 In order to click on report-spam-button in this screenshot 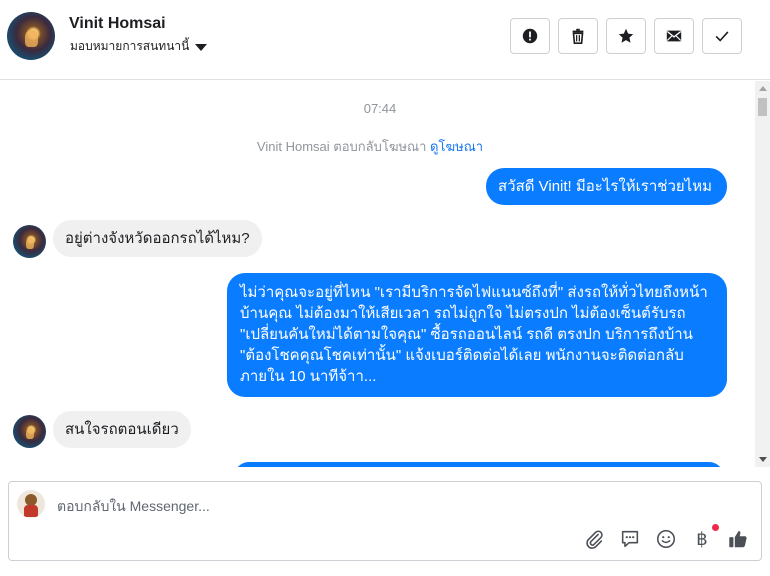, I will do `click(530, 36)`.